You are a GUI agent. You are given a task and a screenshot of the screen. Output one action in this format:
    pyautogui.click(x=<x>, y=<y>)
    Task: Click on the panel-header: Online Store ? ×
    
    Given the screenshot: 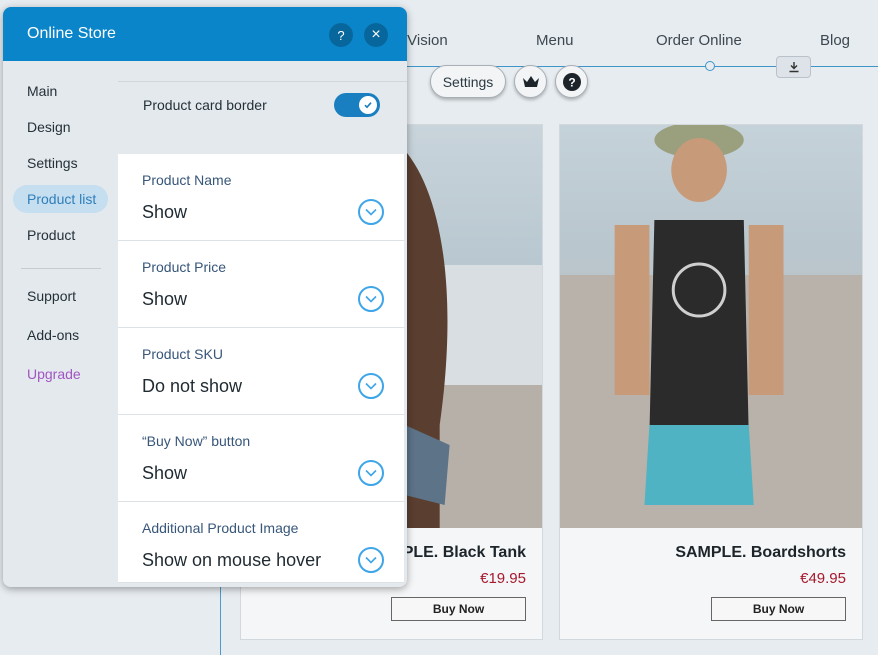 What is the action you would take?
    pyautogui.click(x=205, y=34)
    